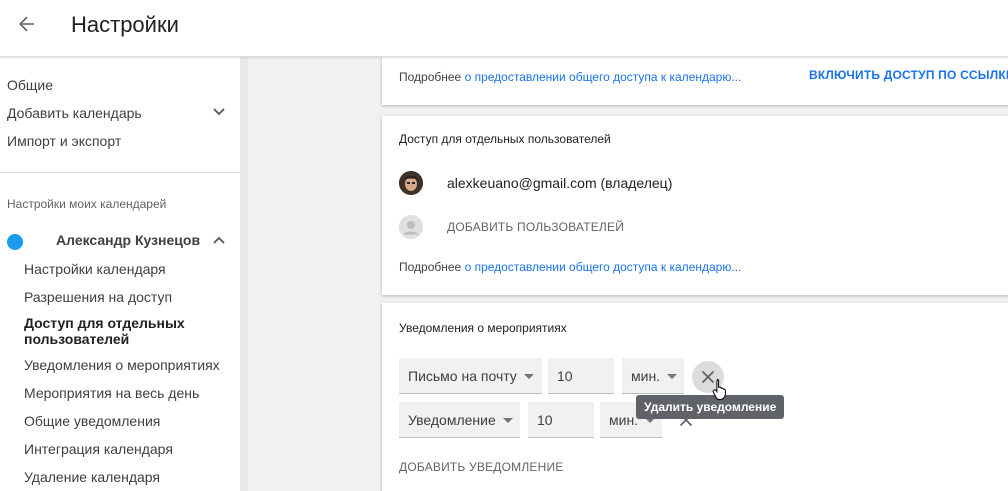  I want to click on notification-type-select: Письмо на почту, so click(470, 376).